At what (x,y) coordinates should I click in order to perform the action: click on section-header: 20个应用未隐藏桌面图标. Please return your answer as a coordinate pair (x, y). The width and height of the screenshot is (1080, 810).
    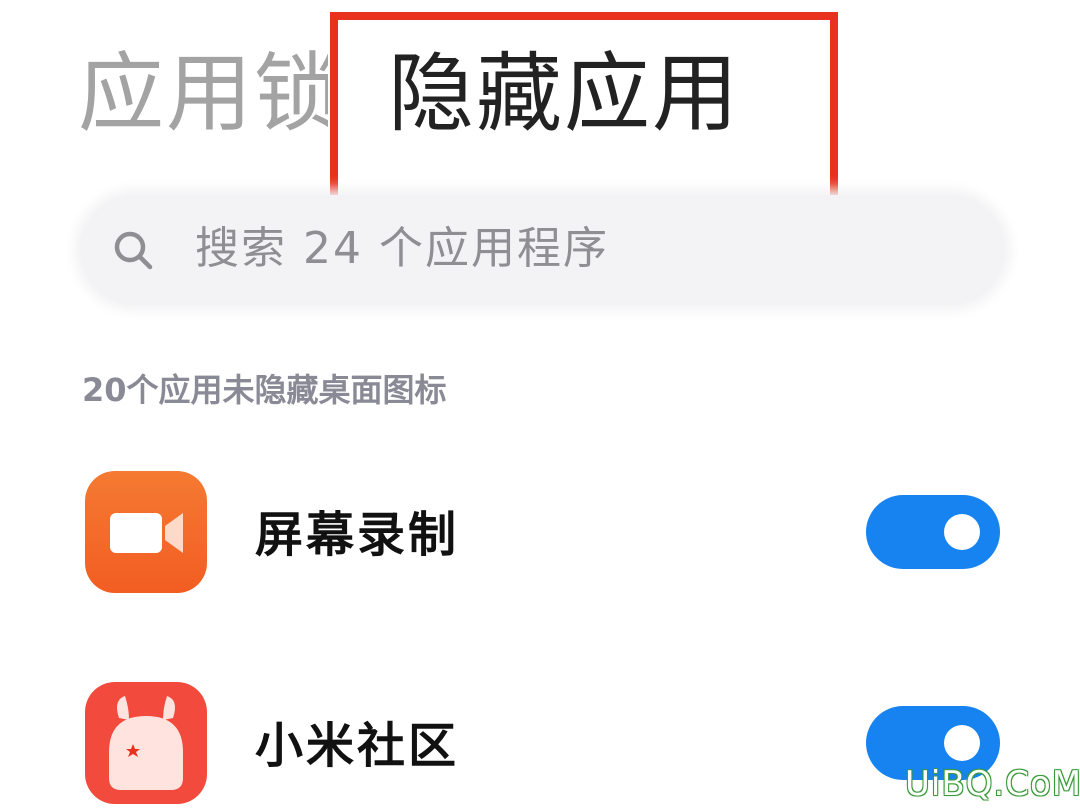
    Looking at the image, I should click on (264, 390).